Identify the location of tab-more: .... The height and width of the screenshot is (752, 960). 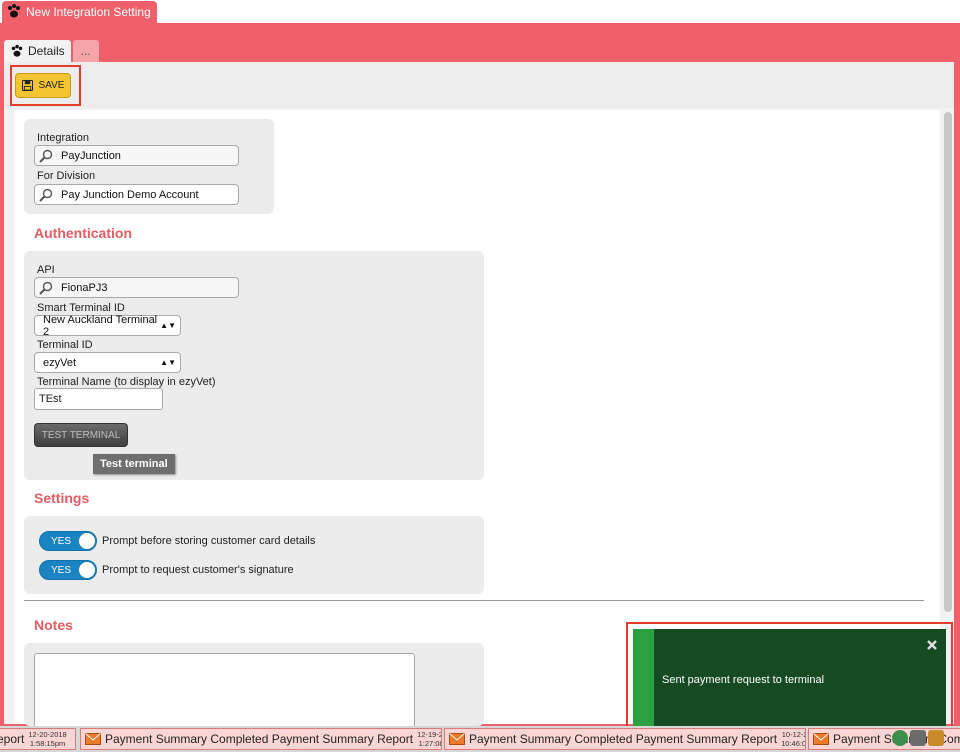
(85, 51).